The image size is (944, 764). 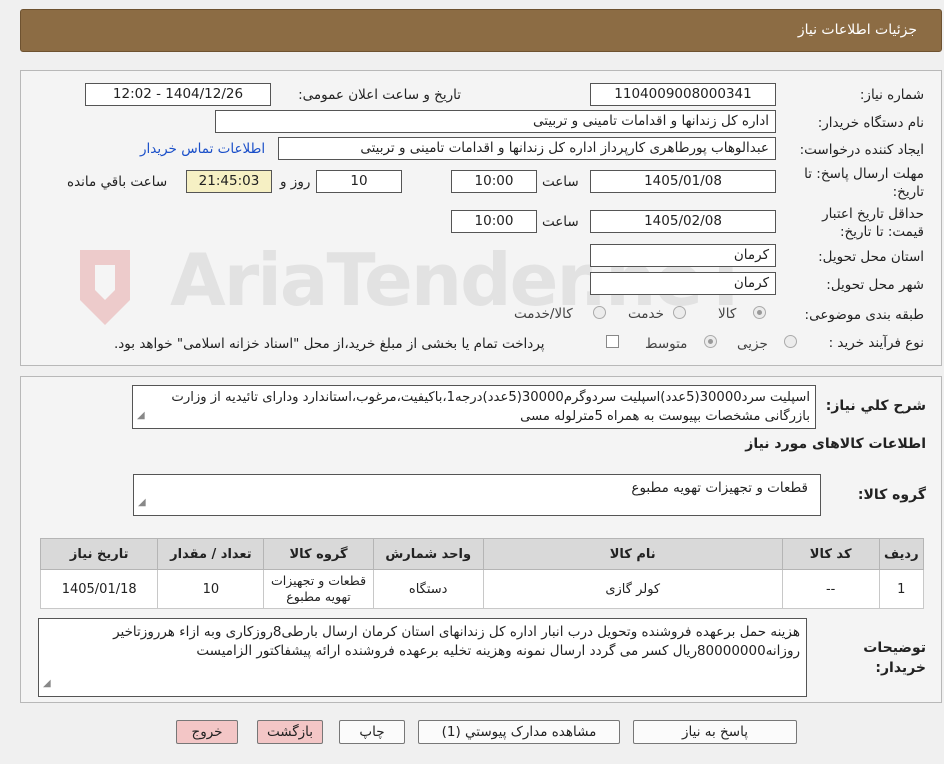 I want to click on announce-label: تاریخ و ساعت اعلان عمومی:, so click(x=379, y=95).